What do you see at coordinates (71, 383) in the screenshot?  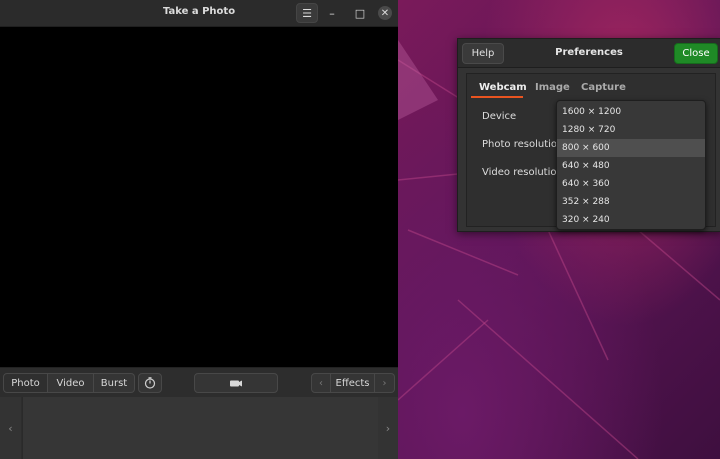 I see `mode-video-button: Video` at bounding box center [71, 383].